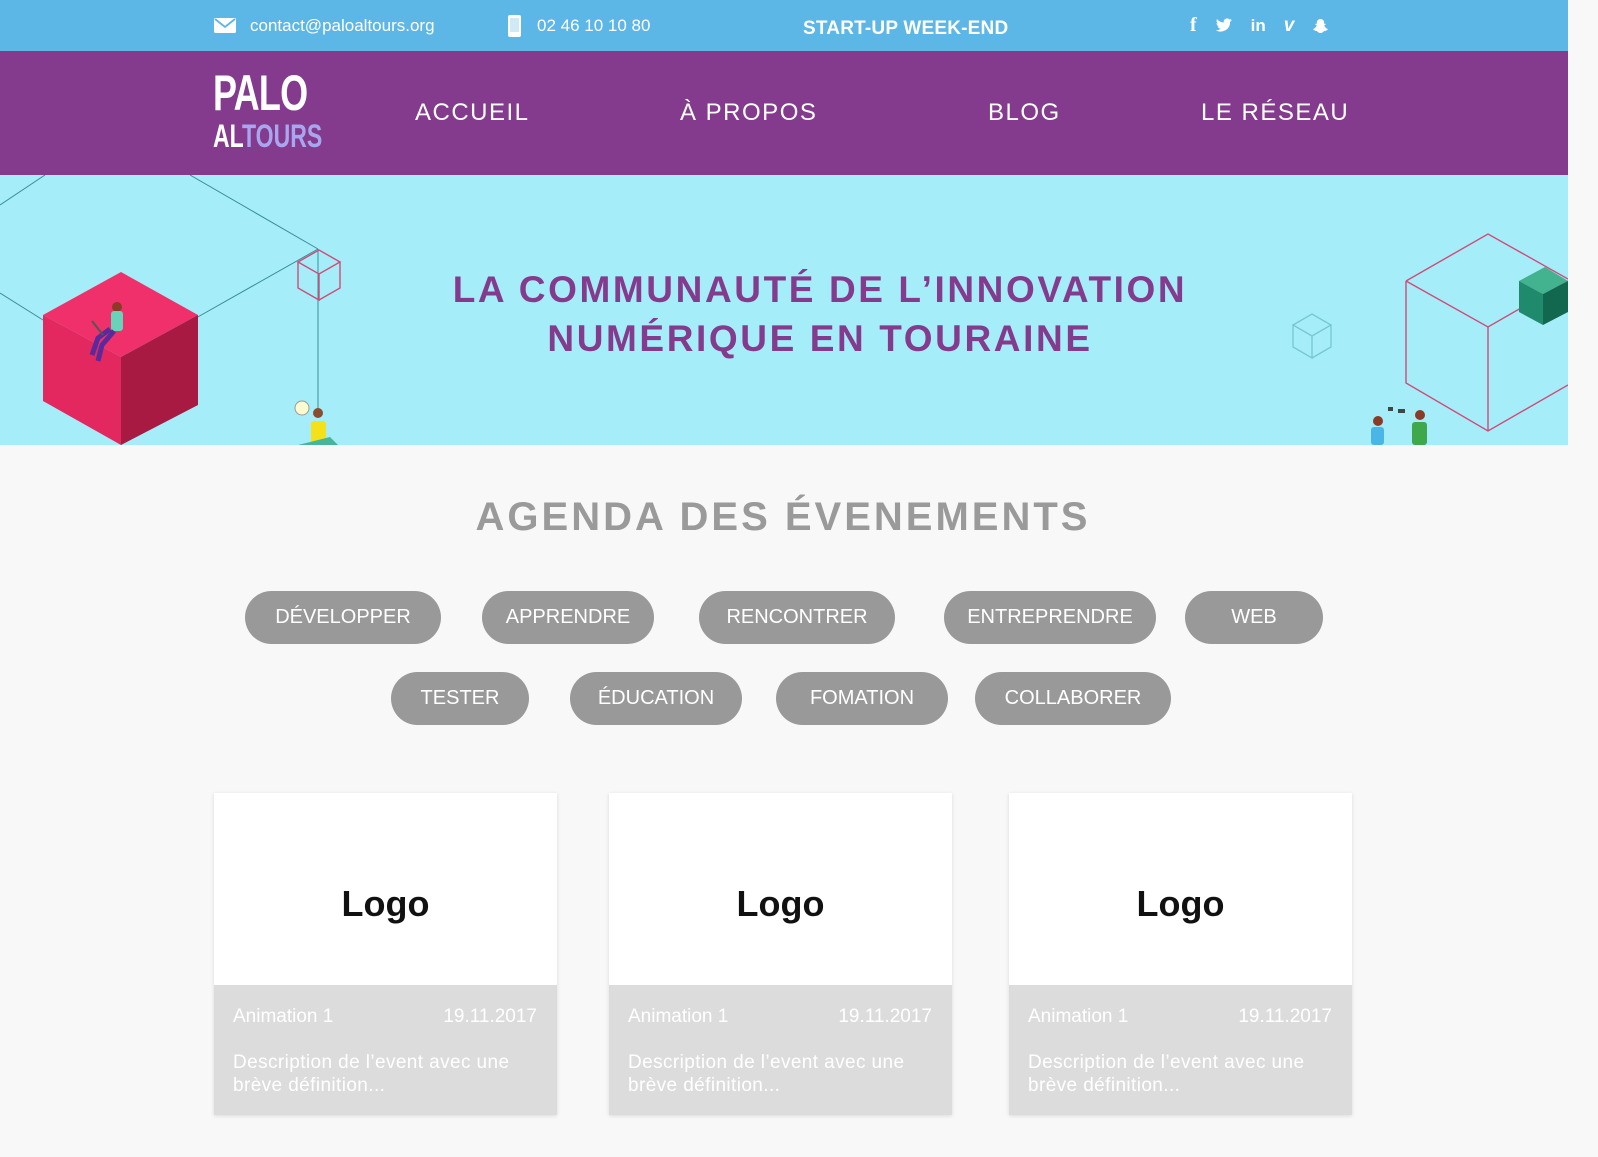 The image size is (1598, 1157). What do you see at coordinates (820, 338) in the screenshot?
I see `hero-title-line2: NUMÉRIQUE EN TOURAINE` at bounding box center [820, 338].